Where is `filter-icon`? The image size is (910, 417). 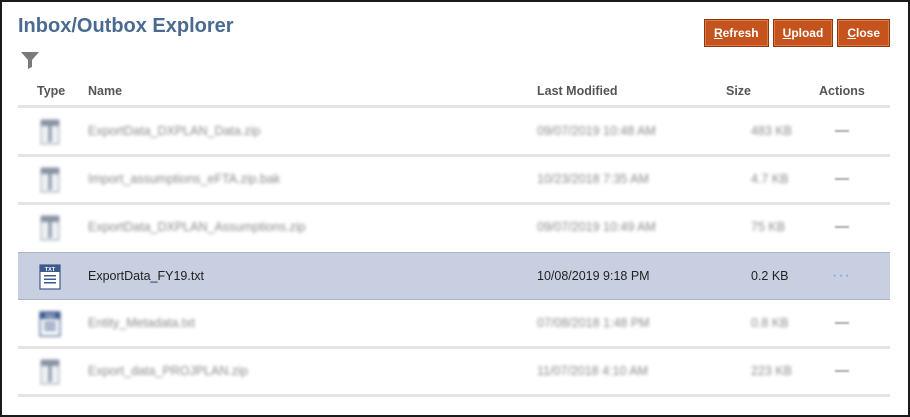
filter-icon is located at coordinates (30, 62).